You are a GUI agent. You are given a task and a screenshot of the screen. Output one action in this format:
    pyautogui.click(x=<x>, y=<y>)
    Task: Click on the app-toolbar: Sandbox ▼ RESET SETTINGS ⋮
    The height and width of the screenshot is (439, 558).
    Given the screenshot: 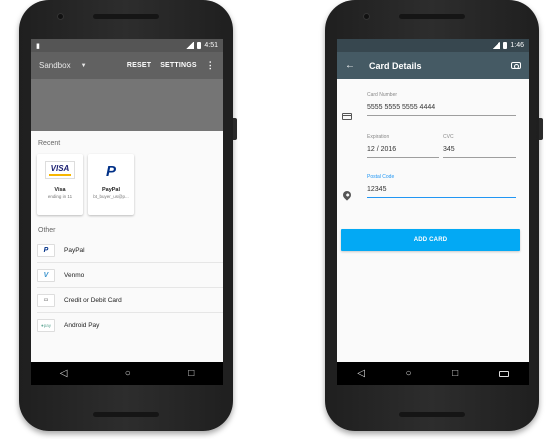 What is the action you would take?
    pyautogui.click(x=127, y=65)
    